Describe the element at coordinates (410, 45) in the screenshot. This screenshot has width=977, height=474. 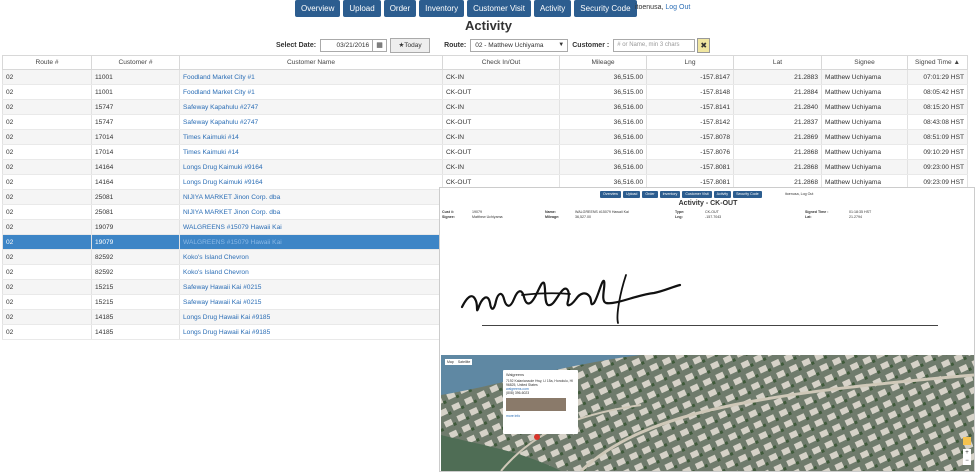
I see `today-button: ★Today` at that location.